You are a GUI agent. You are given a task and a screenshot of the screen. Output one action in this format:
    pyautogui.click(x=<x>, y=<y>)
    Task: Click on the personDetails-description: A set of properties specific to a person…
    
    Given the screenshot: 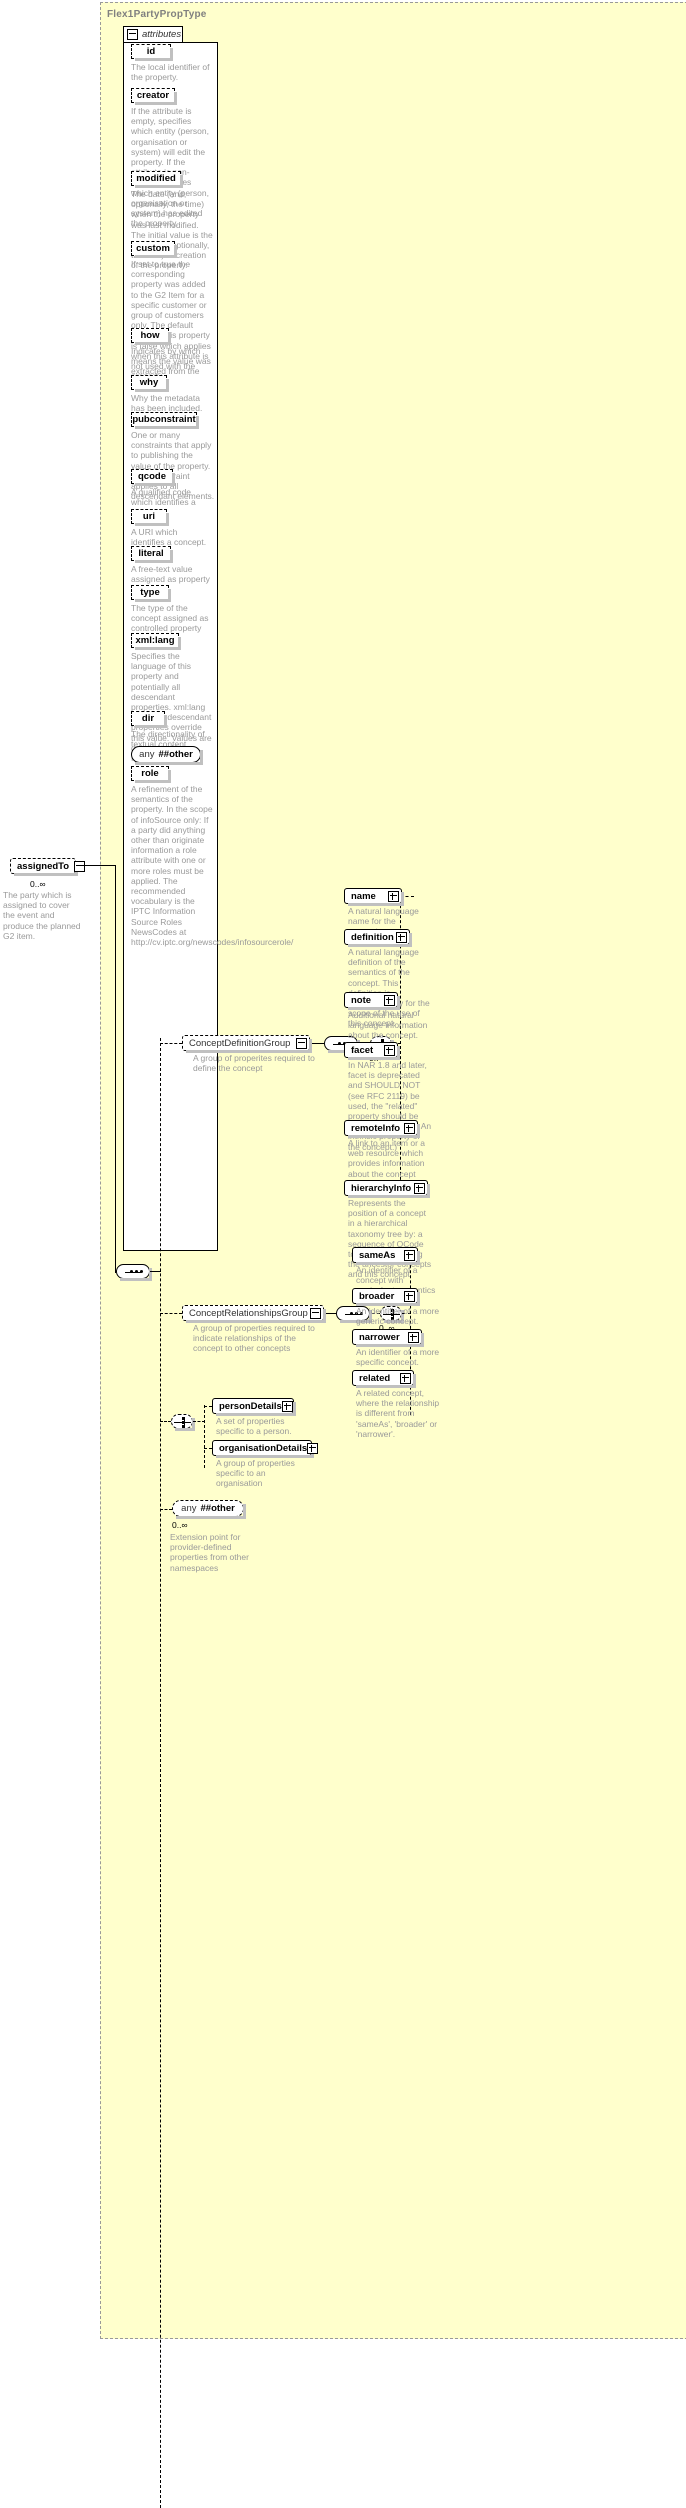 What is the action you would take?
    pyautogui.click(x=254, y=1426)
    